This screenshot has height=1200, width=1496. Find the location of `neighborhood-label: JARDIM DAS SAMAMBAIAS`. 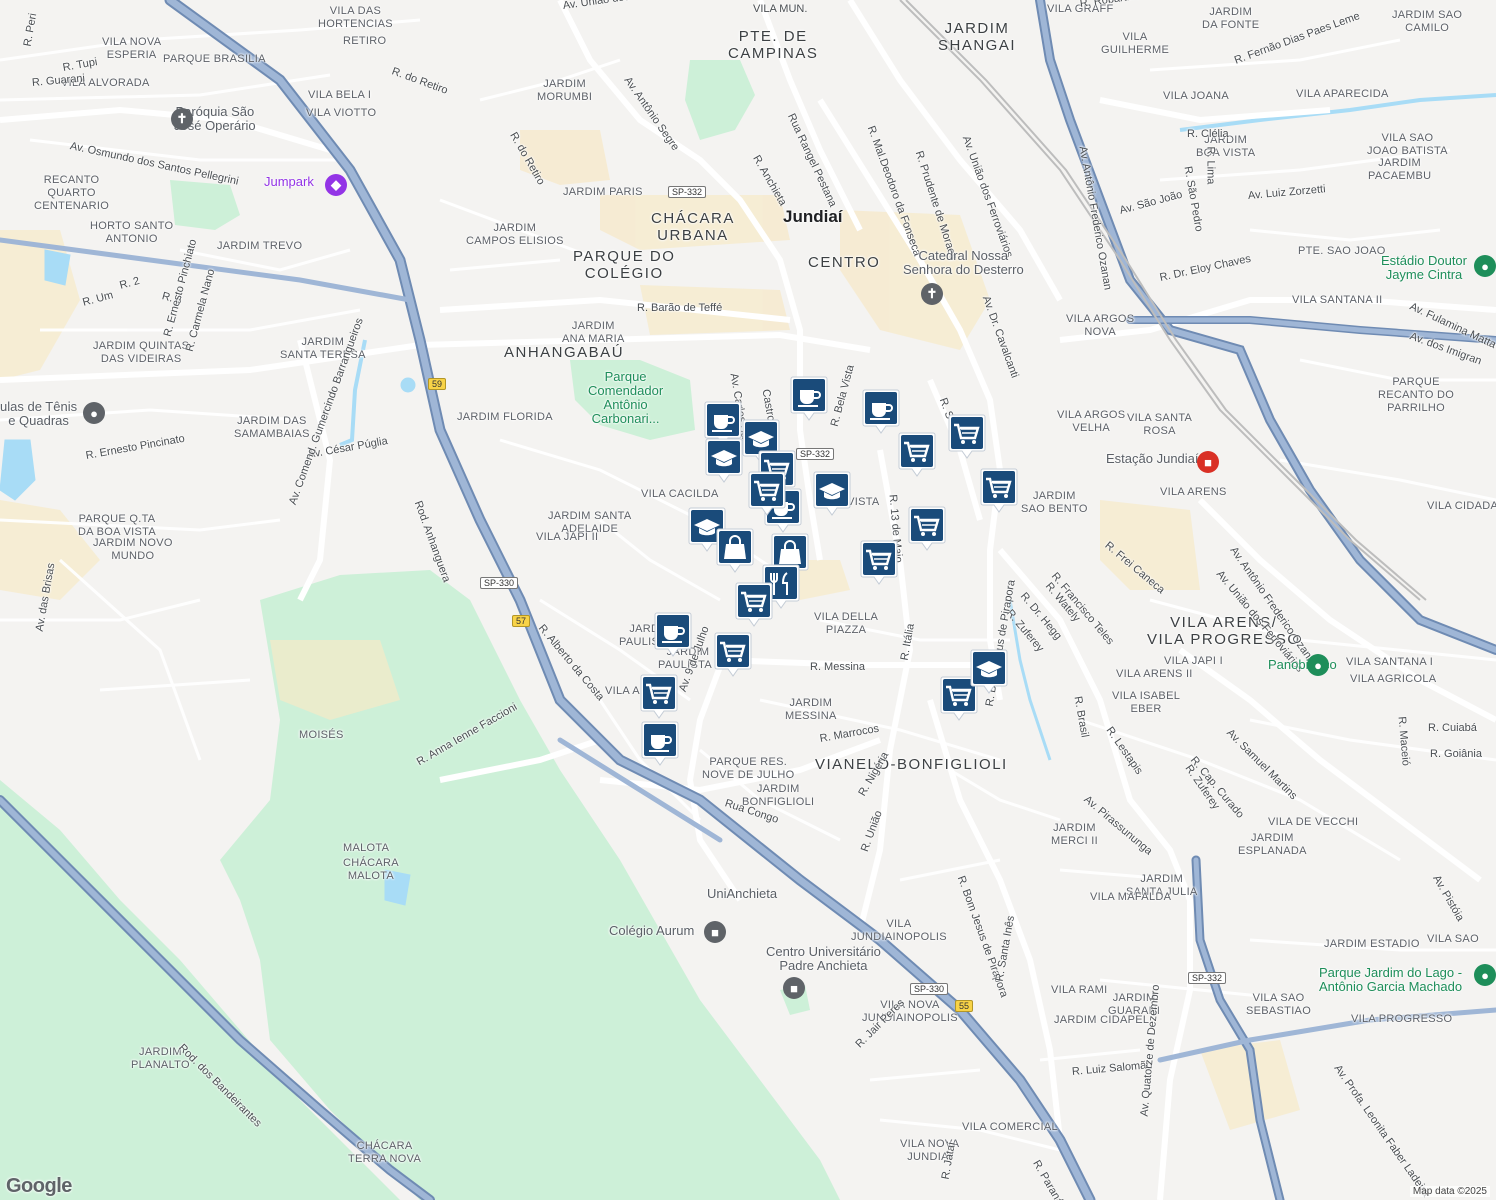

neighborhood-label: JARDIM DAS SAMAMBAIAS is located at coordinates (272, 427).